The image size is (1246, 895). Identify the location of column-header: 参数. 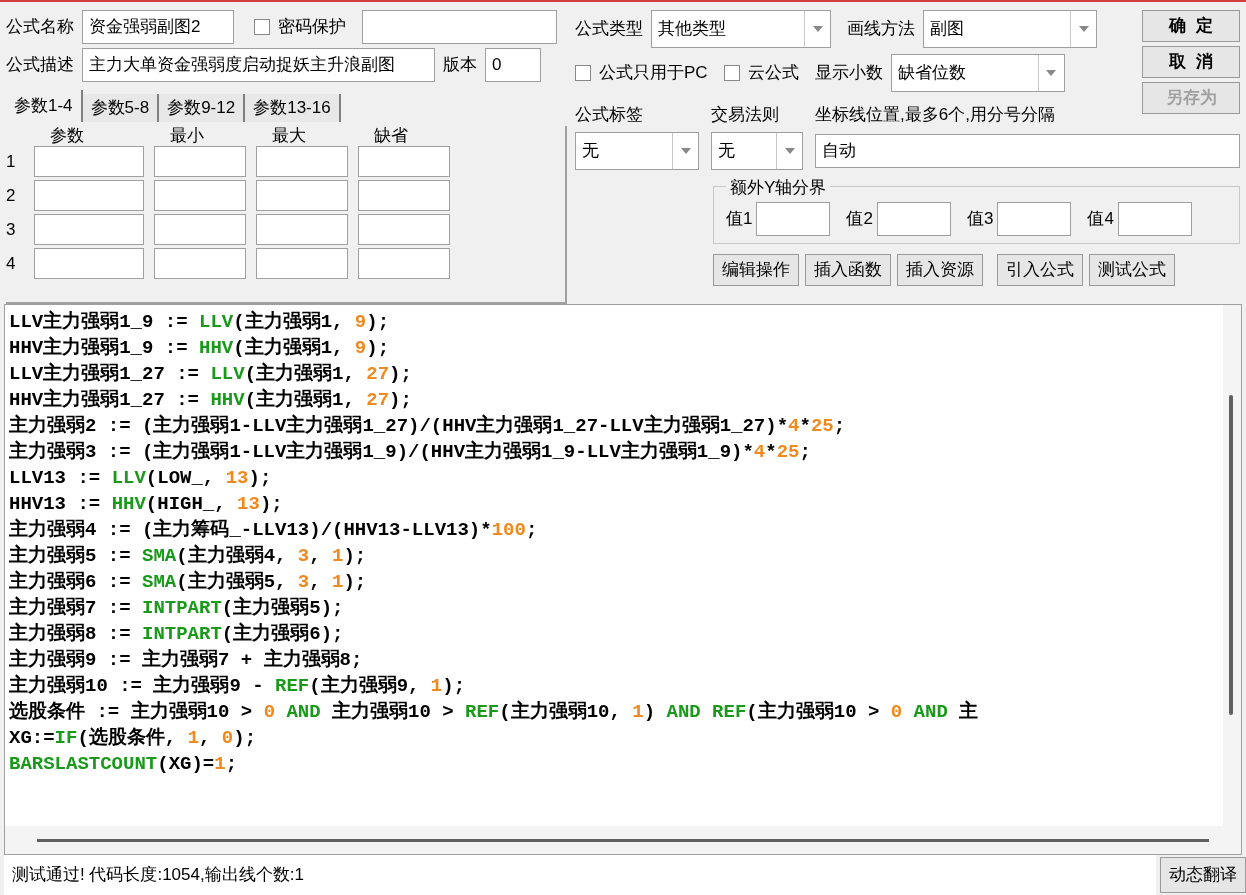
(67, 136).